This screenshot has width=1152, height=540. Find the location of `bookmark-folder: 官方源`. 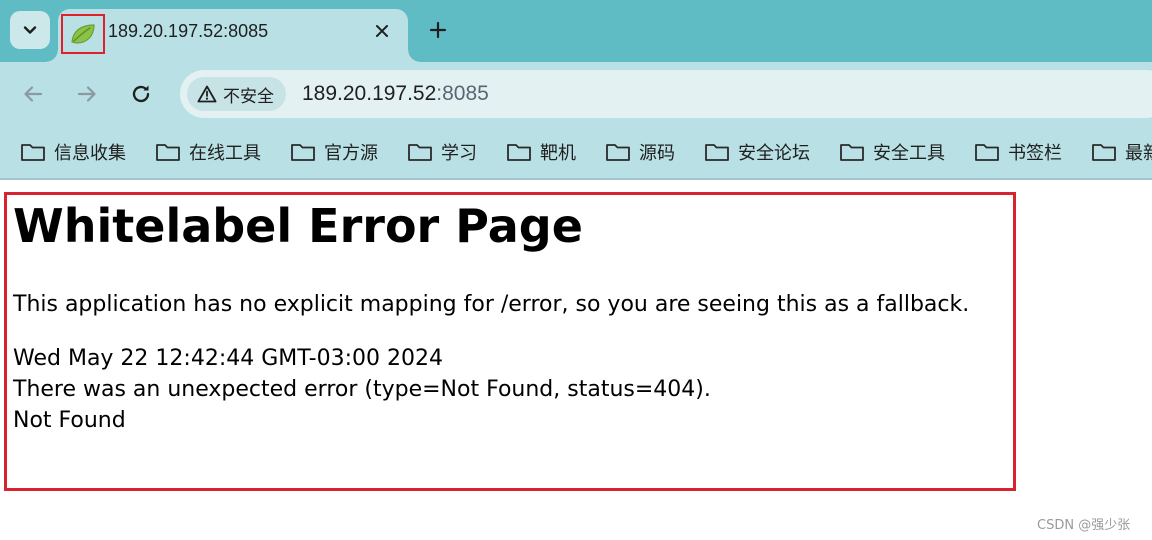

bookmark-folder: 官方源 is located at coordinates (334, 152).